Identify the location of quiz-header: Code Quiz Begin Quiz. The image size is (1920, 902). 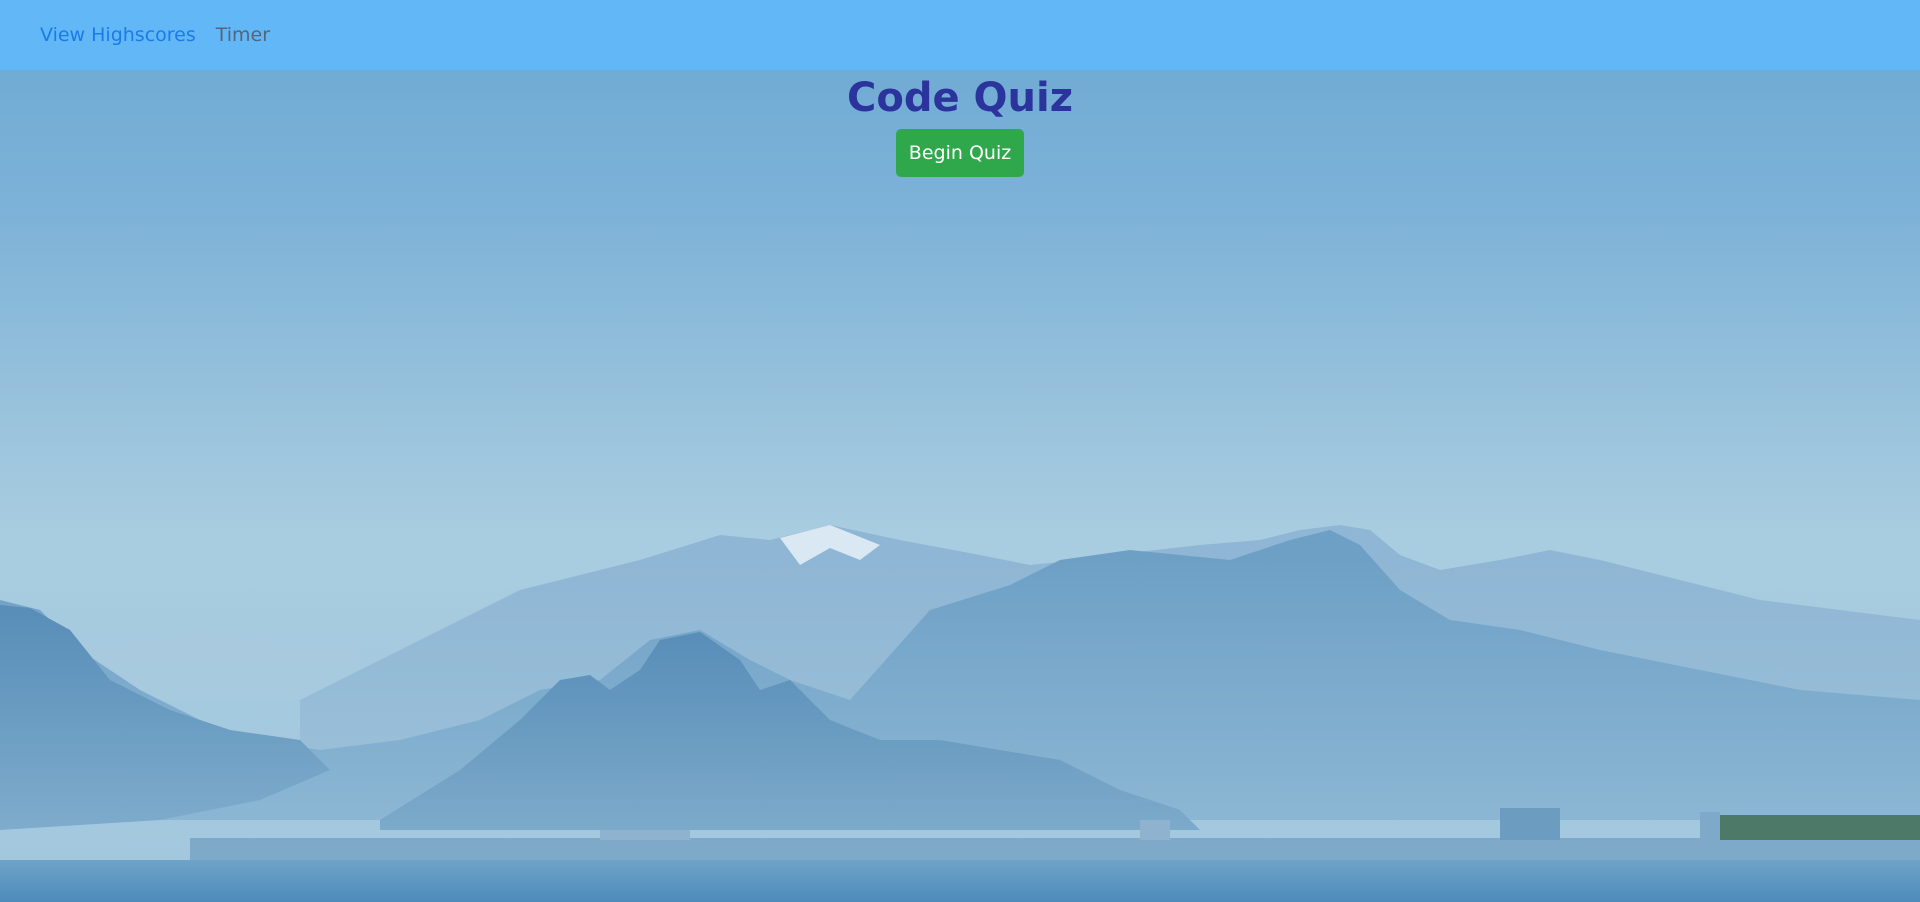
(960, 123).